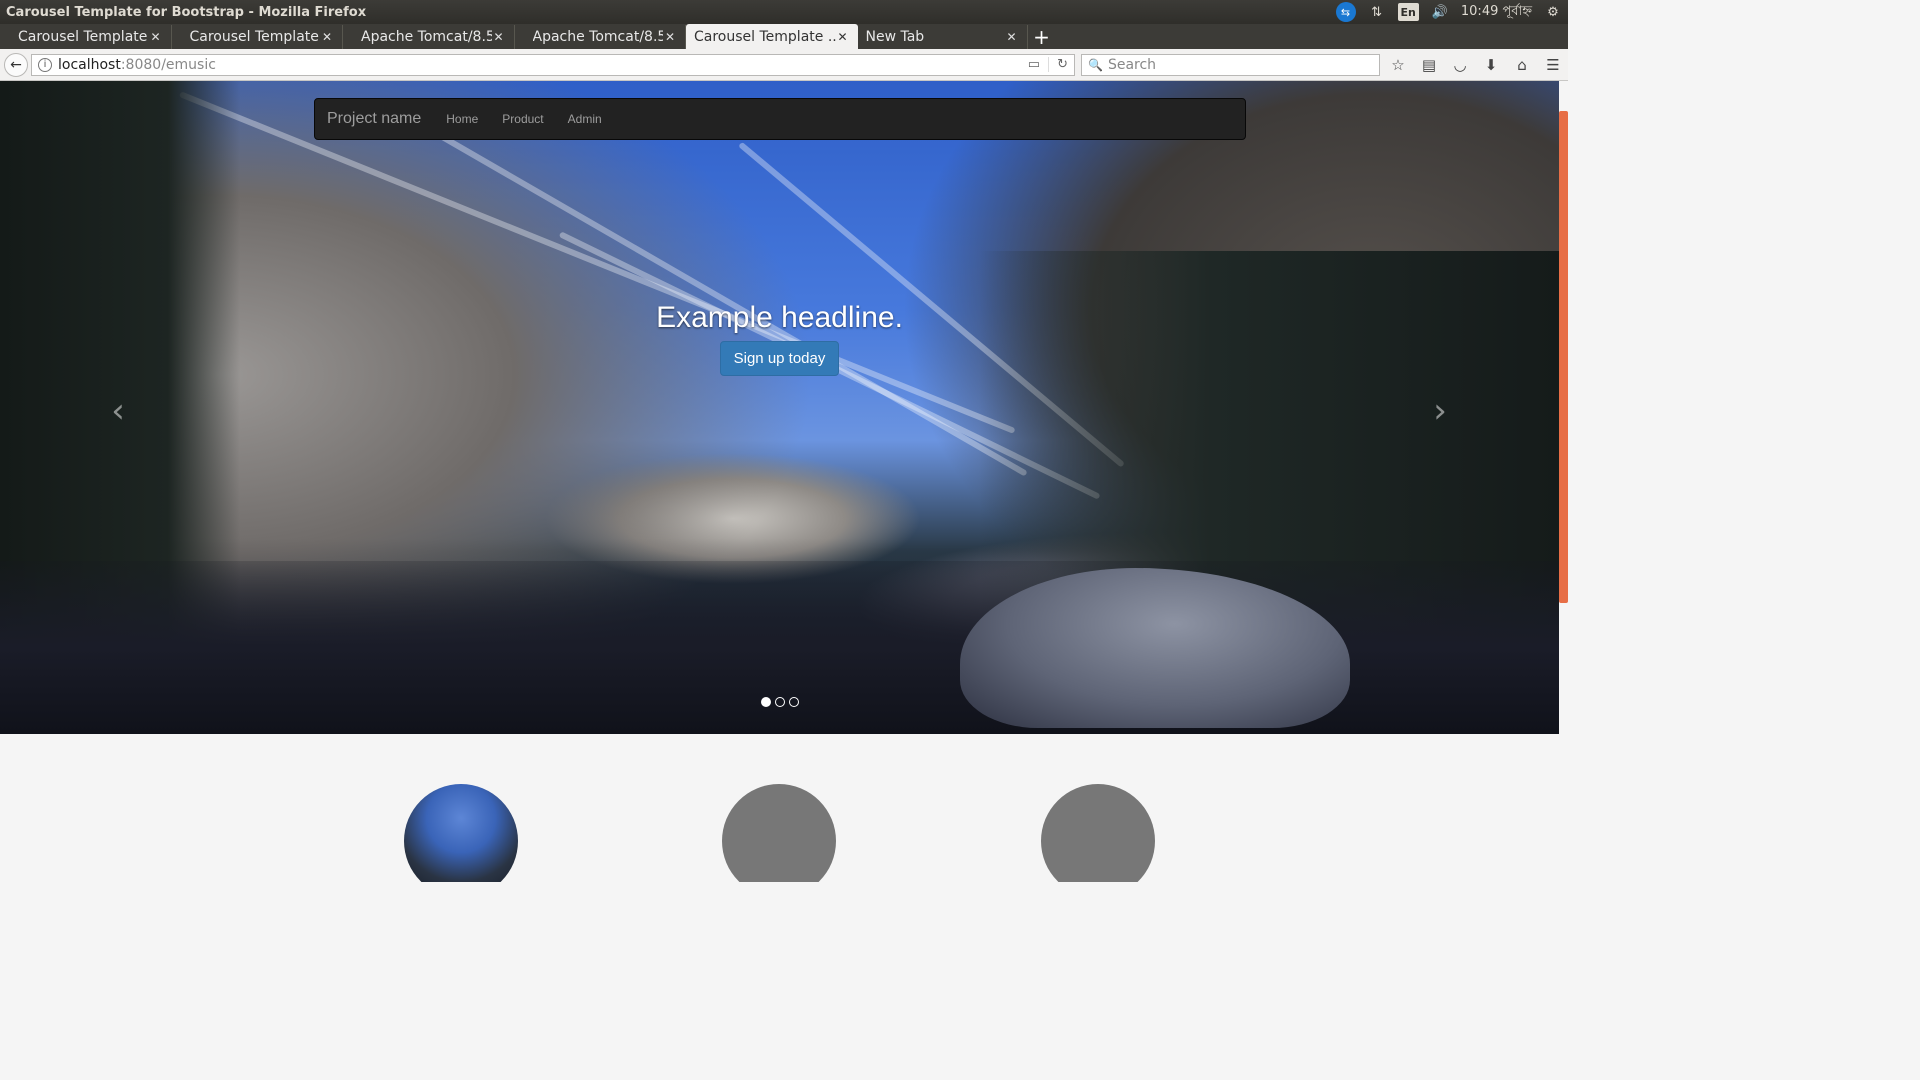 The height and width of the screenshot is (1080, 1920). I want to click on chevron-right-icon: ›, so click(1440, 411).